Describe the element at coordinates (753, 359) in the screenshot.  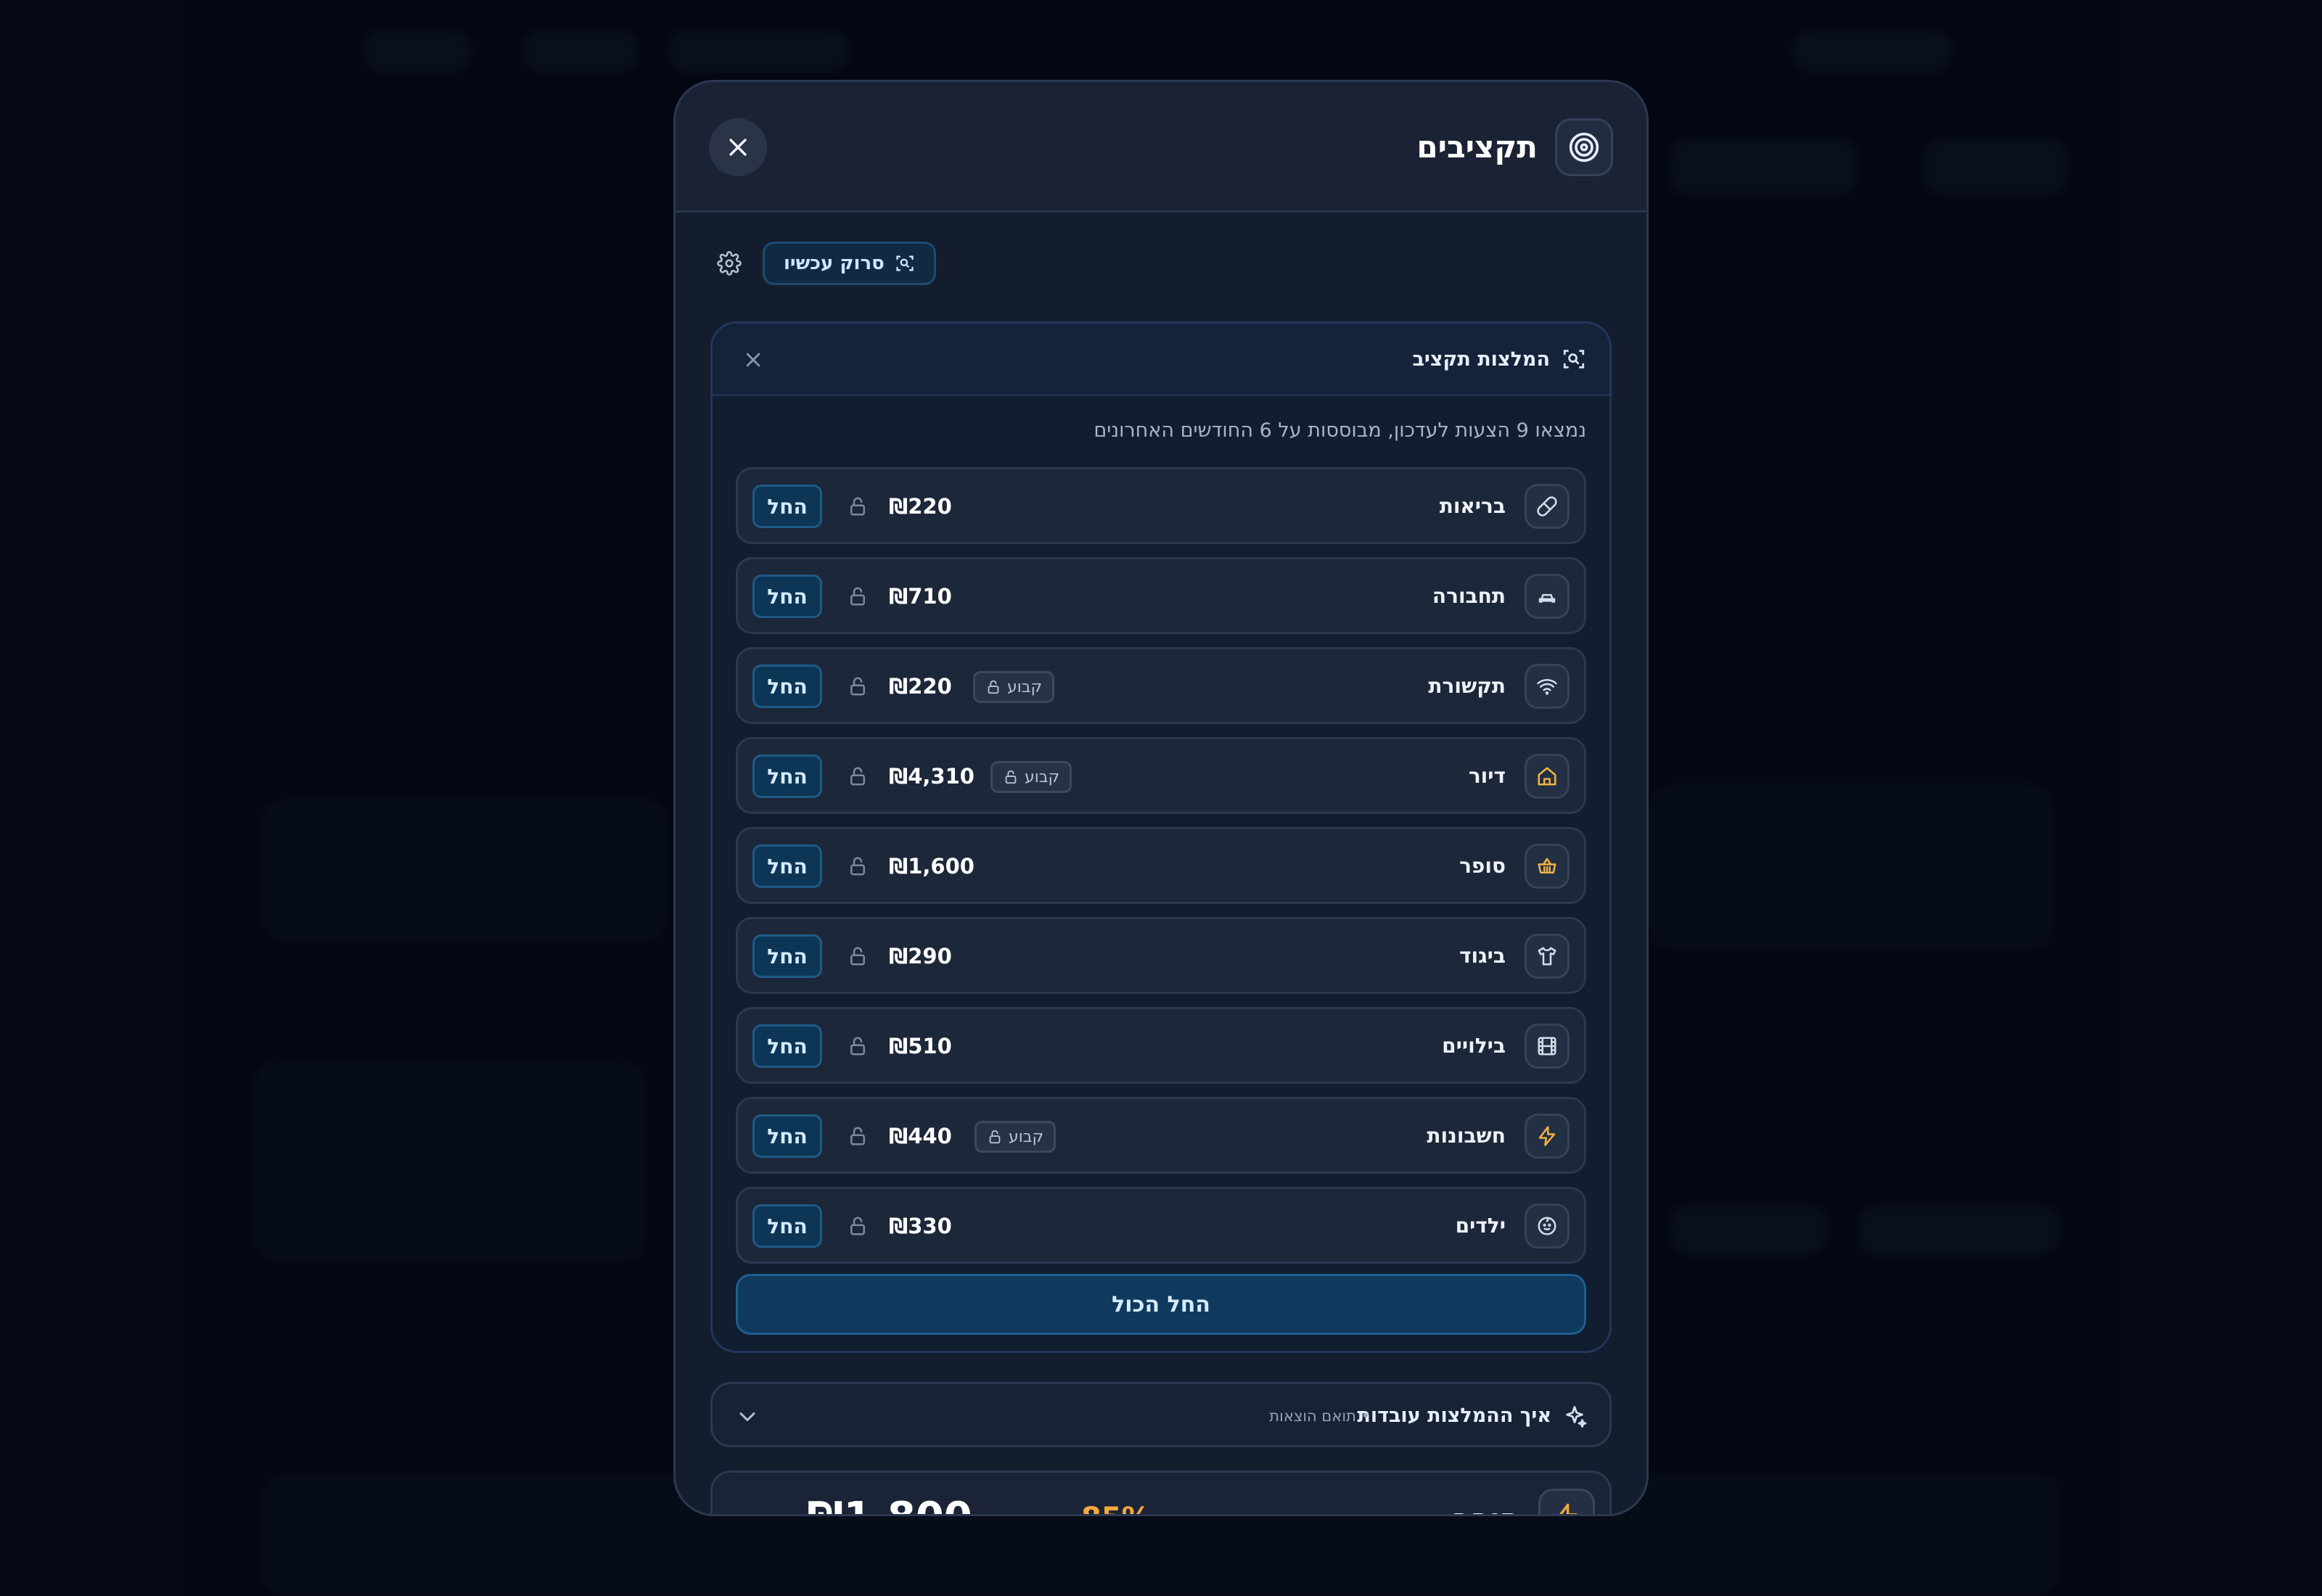
I see `dismiss-recommendations-icon` at that location.